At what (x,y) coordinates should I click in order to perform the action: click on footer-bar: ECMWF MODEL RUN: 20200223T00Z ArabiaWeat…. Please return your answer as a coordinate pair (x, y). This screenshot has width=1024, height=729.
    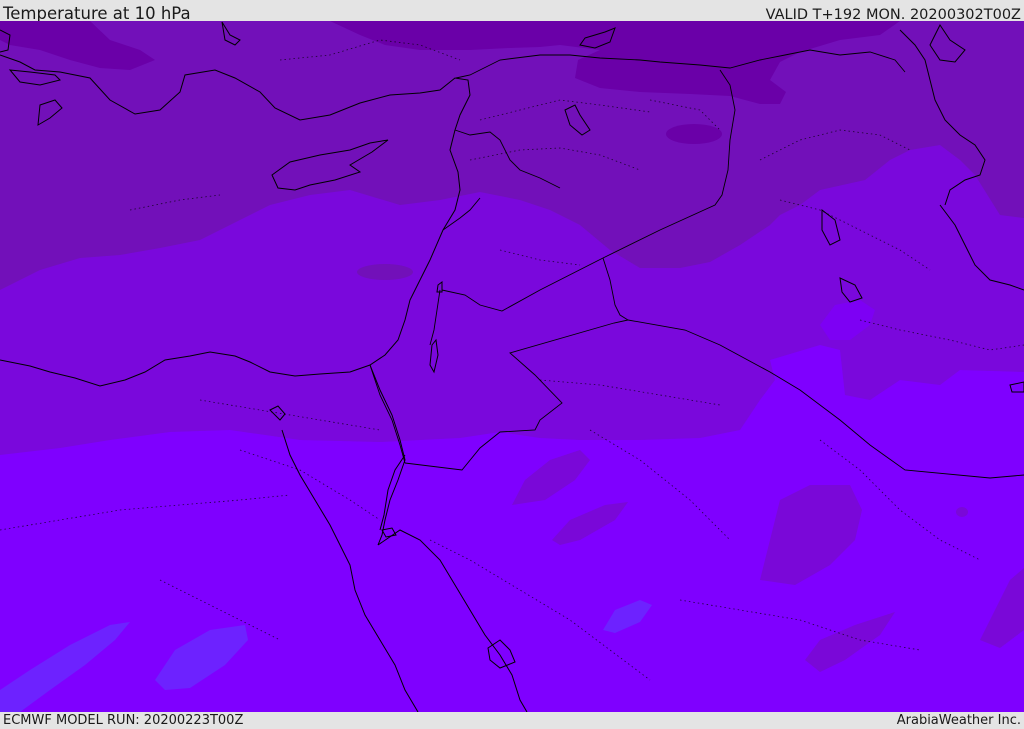
    Looking at the image, I should click on (512, 720).